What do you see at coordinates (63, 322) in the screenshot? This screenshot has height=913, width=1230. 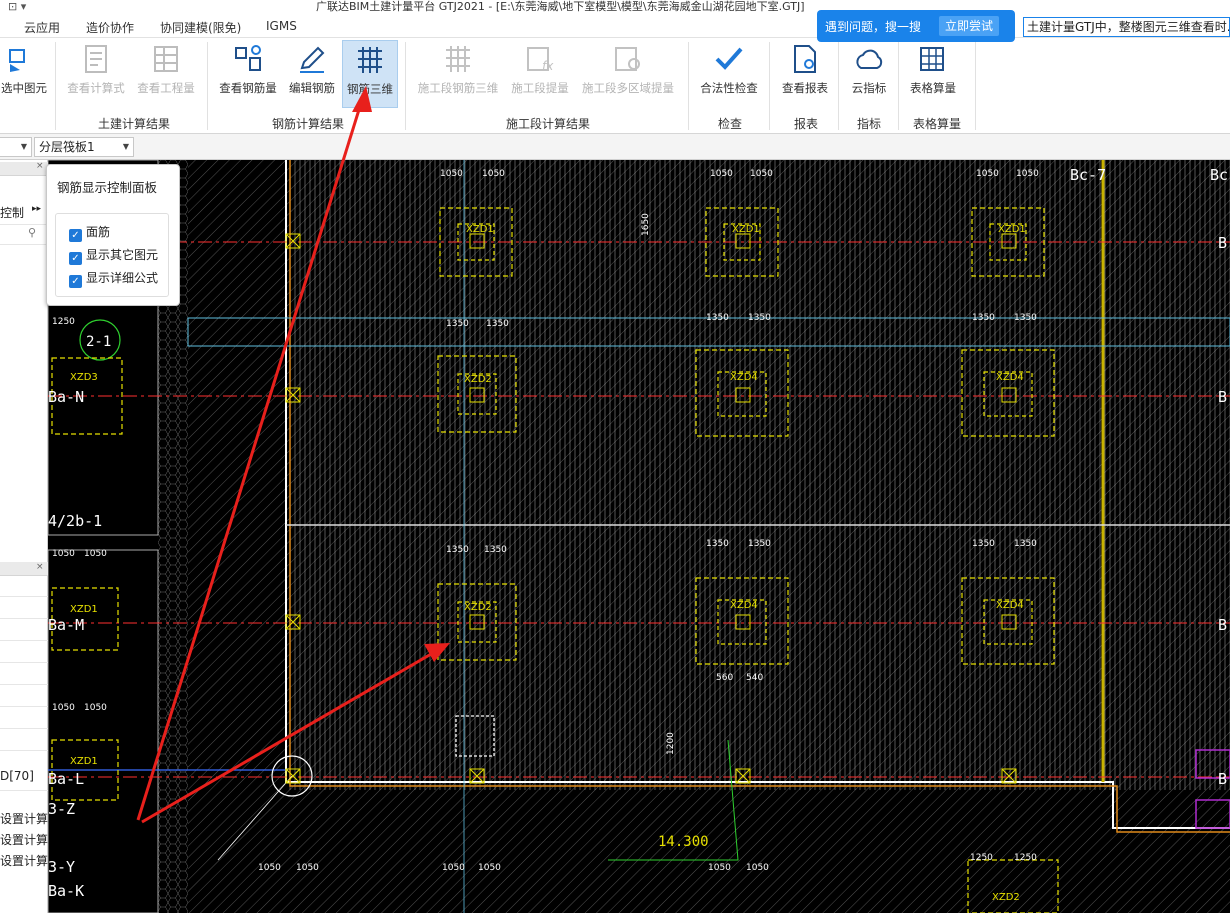 I see `dim-label: 1250` at bounding box center [63, 322].